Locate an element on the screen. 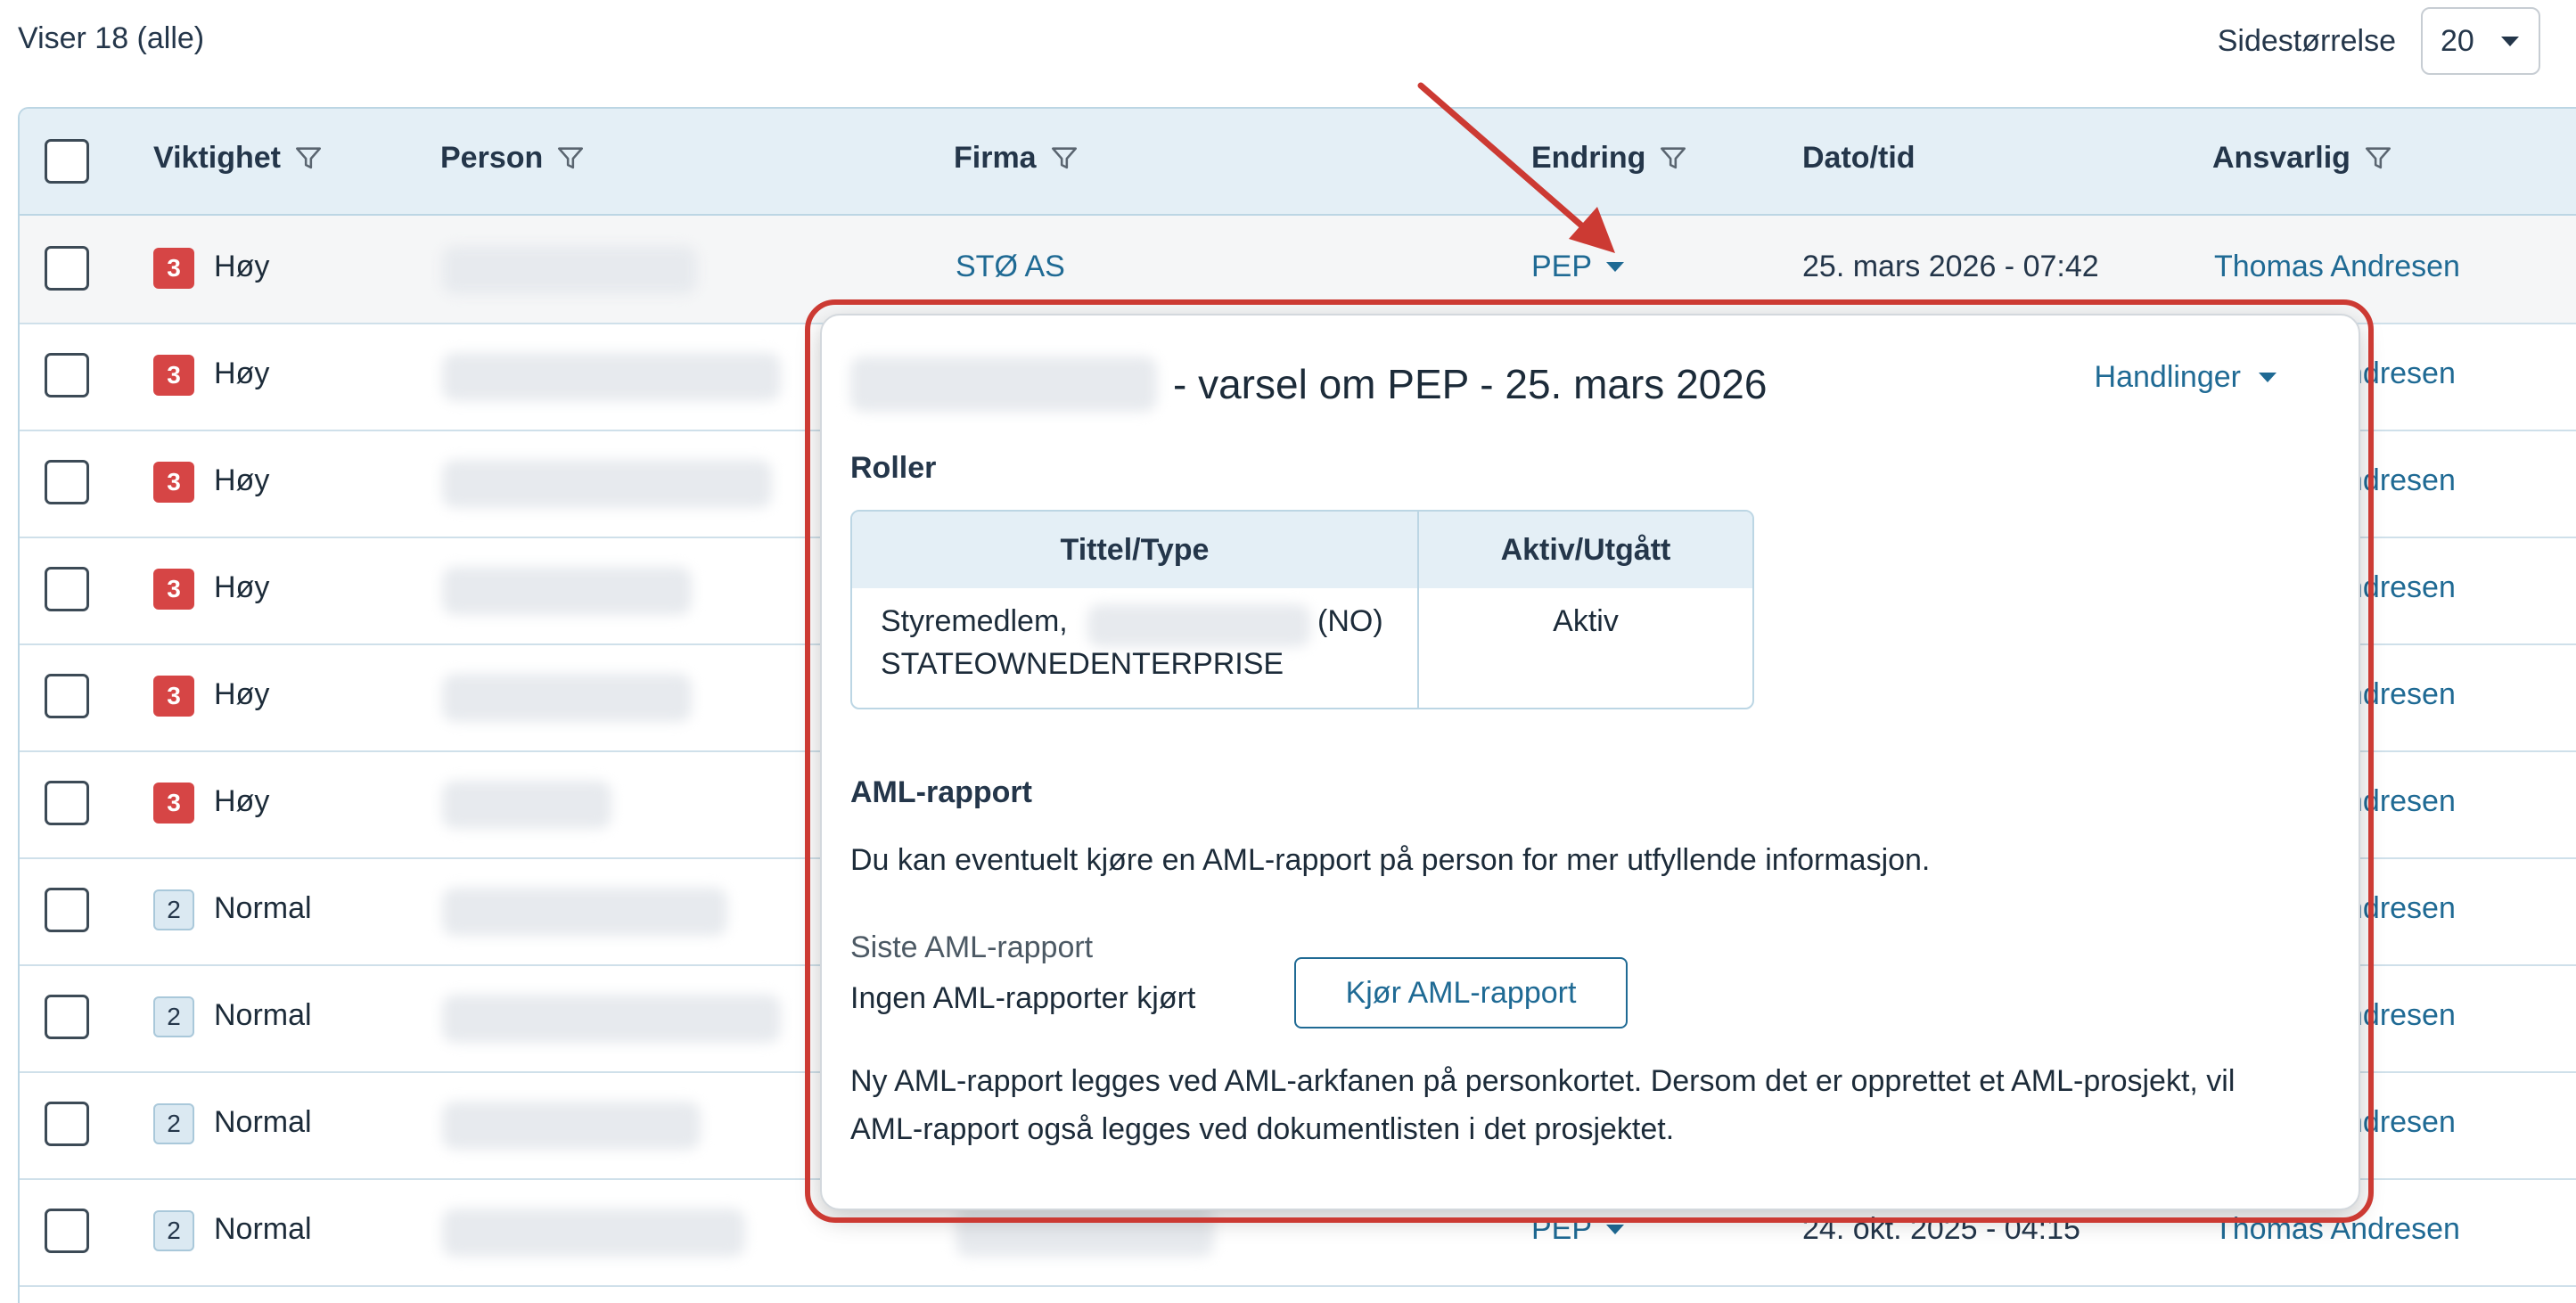 The width and height of the screenshot is (2576, 1303). result-count: Viser 18 (alle) is located at coordinates (112, 38).